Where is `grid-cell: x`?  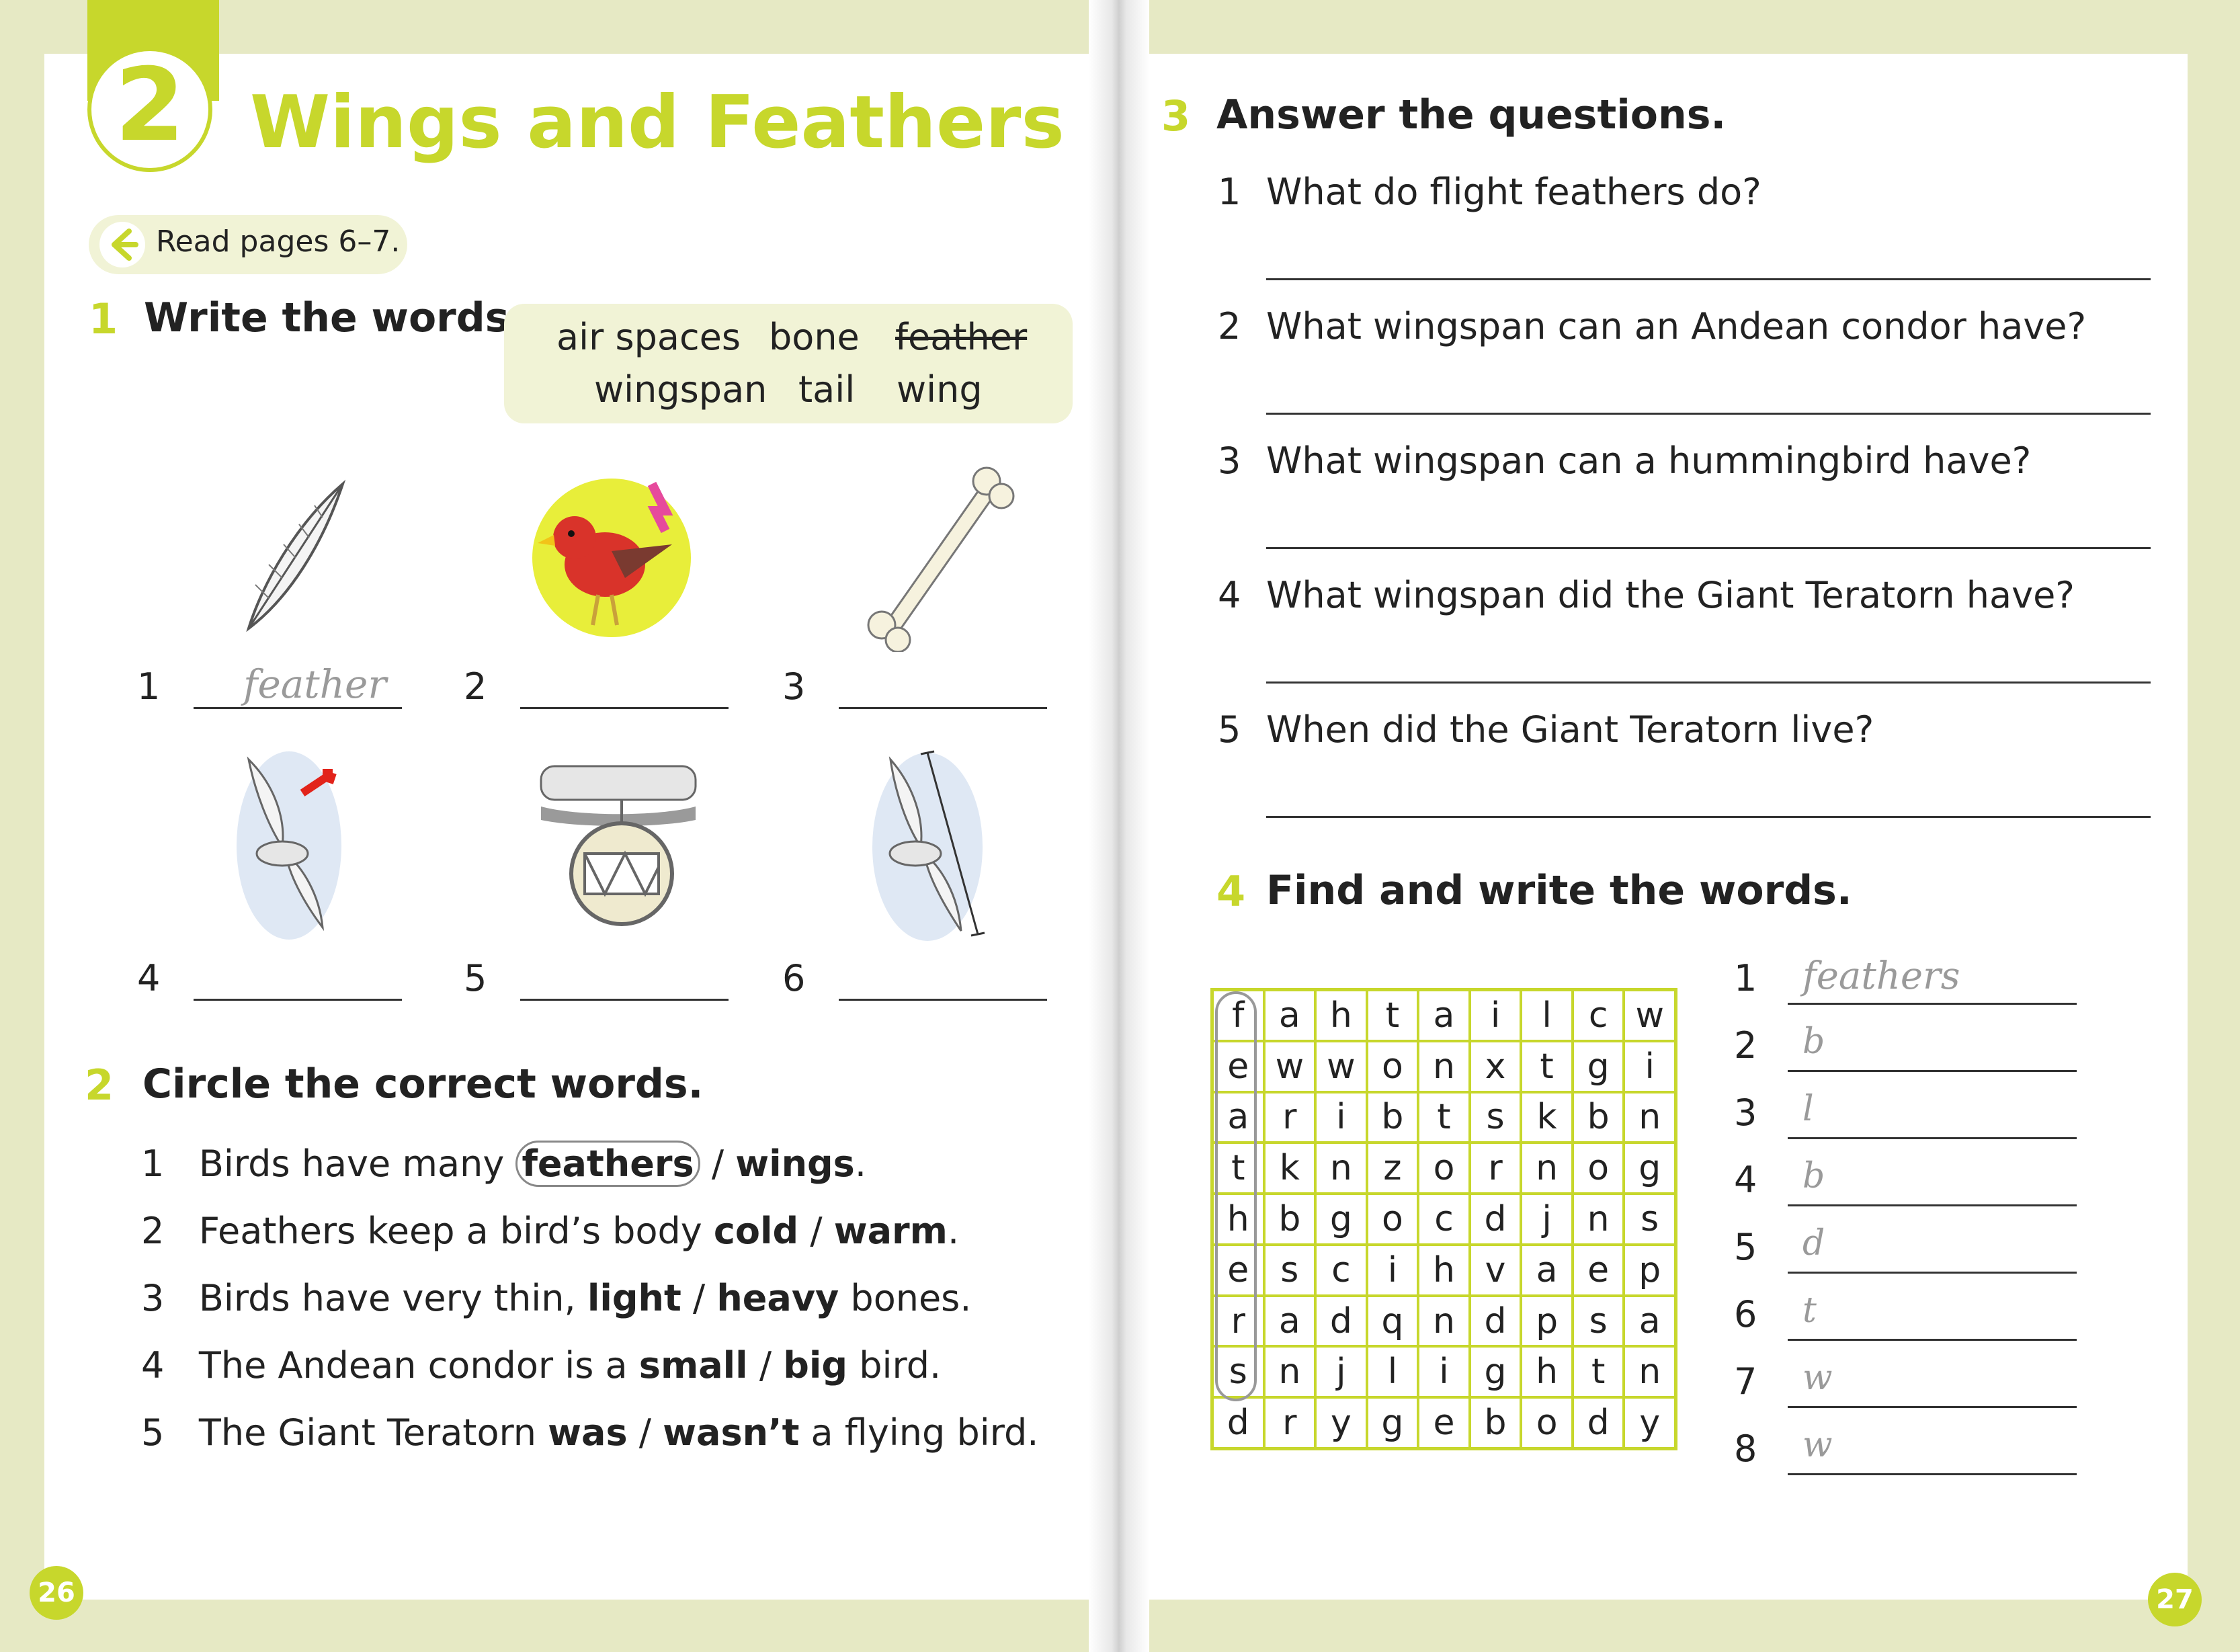 grid-cell: x is located at coordinates (1495, 1066).